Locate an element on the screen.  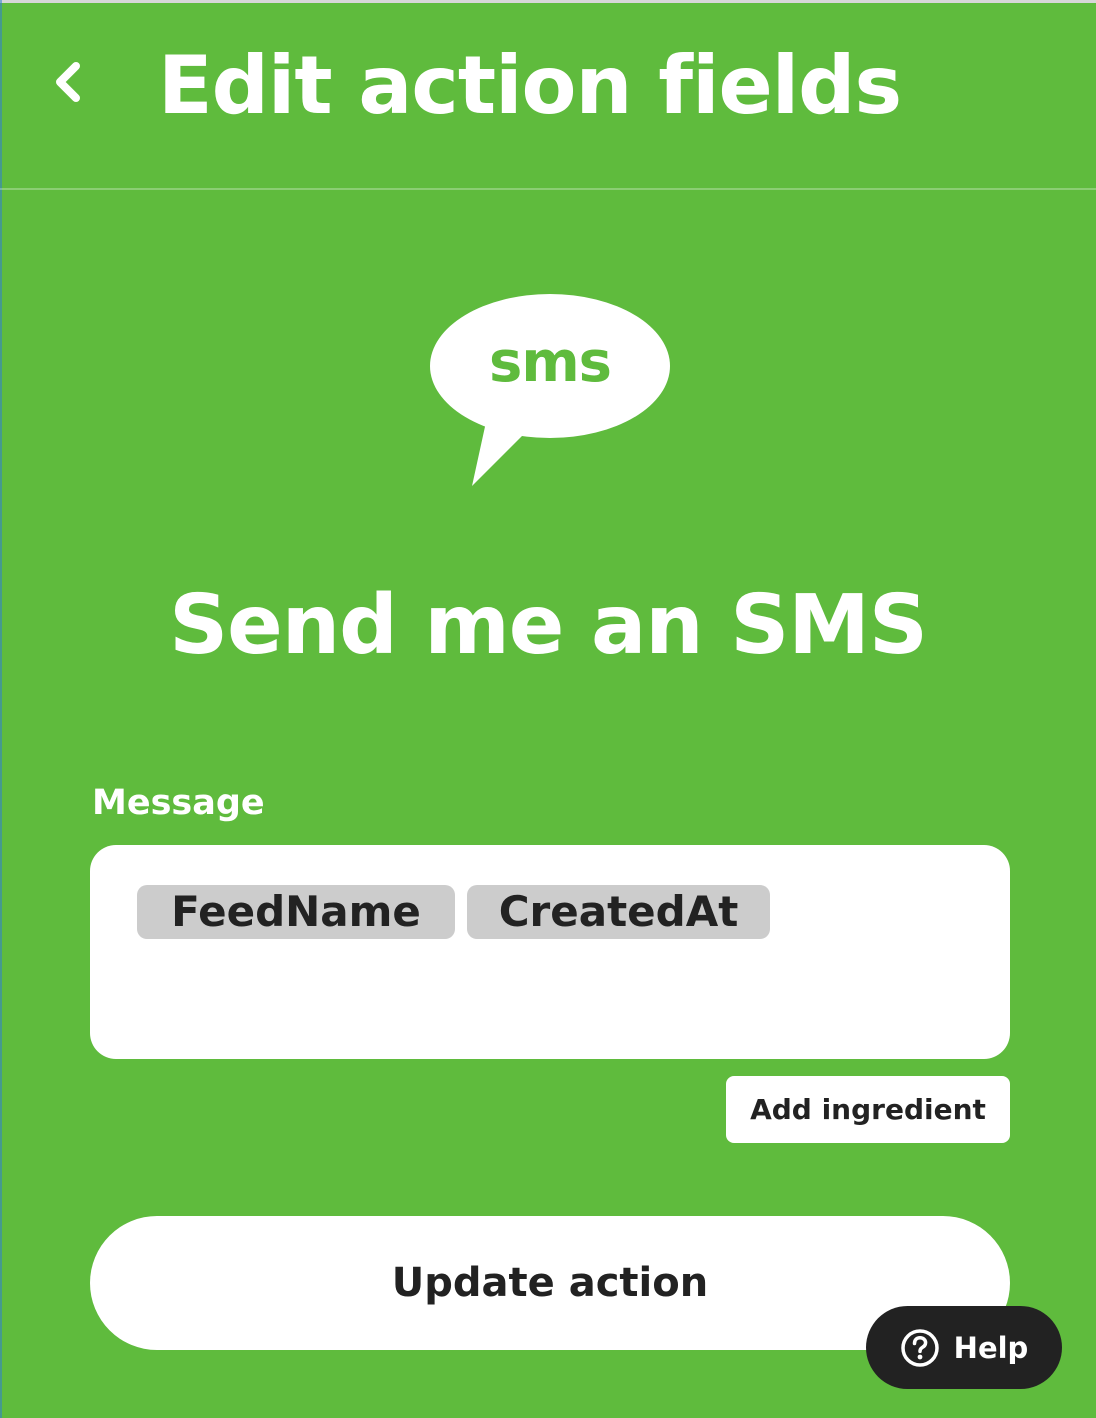
back-button is located at coordinates (68, 82).